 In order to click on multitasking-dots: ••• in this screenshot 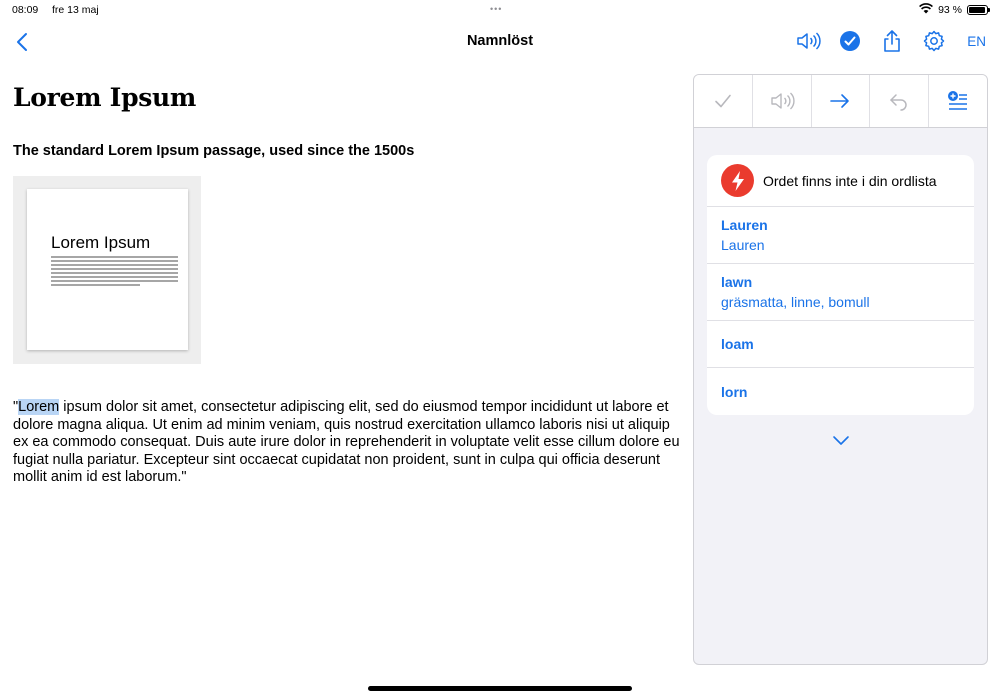, I will do `click(496, 9)`.